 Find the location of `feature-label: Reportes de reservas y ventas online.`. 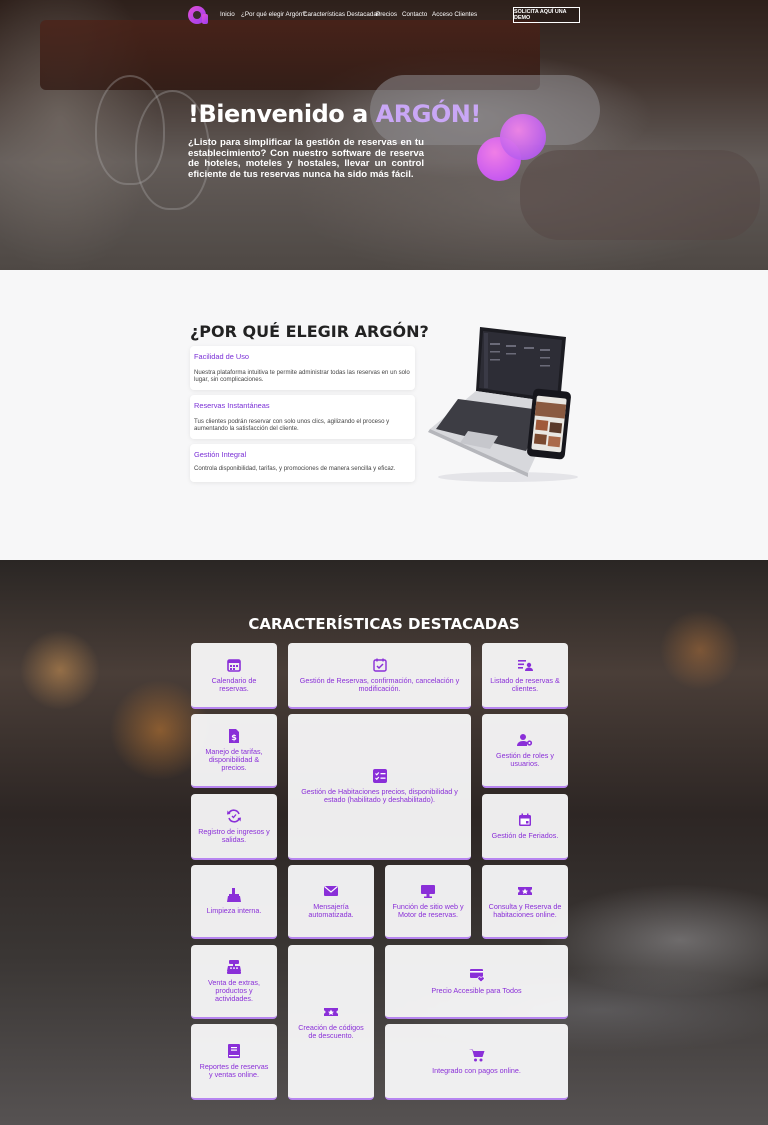

feature-label: Reportes de reservas y ventas online. is located at coordinates (234, 1070).